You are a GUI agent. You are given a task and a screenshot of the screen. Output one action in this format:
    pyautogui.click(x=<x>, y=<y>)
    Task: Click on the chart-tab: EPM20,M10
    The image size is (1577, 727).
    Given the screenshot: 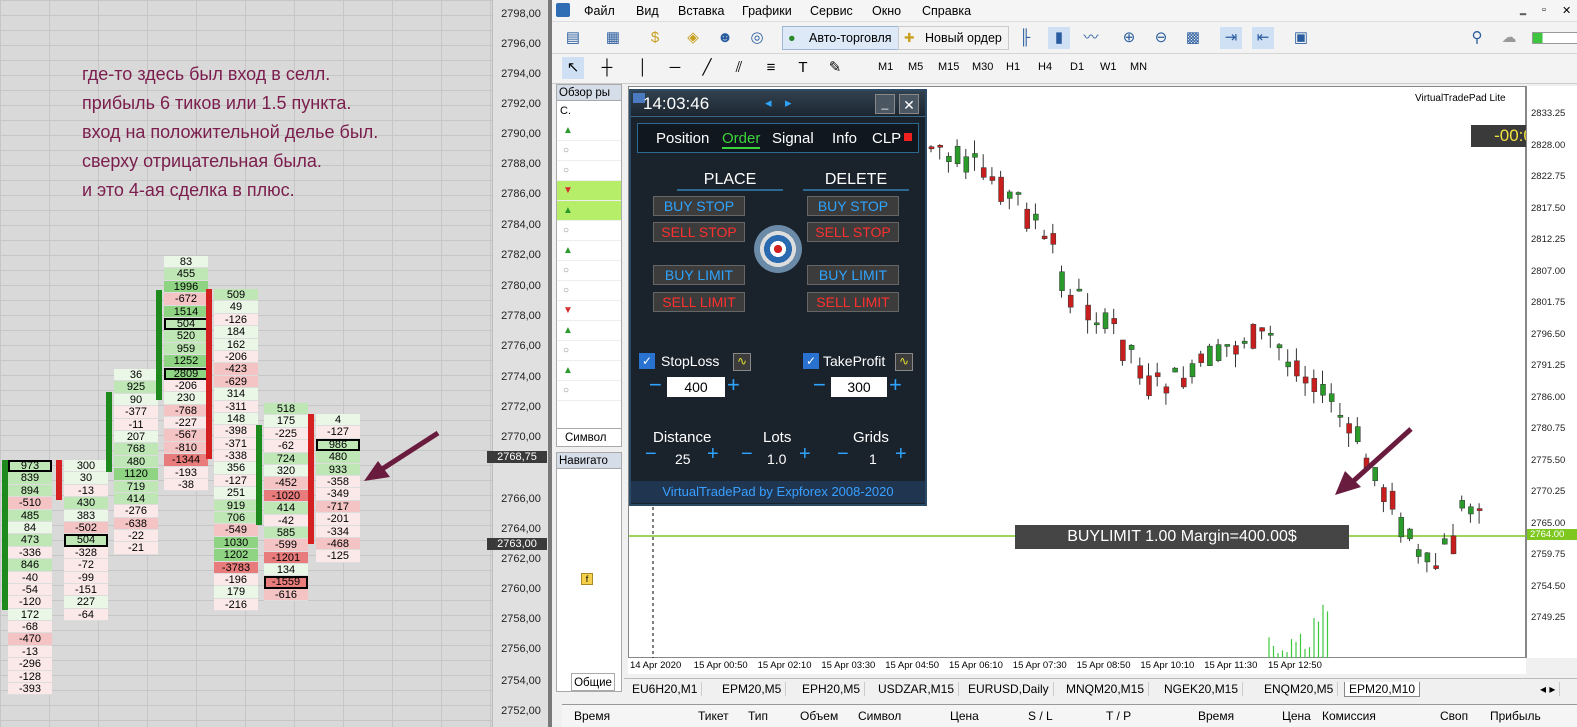 What is the action you would take?
    pyautogui.click(x=1382, y=689)
    